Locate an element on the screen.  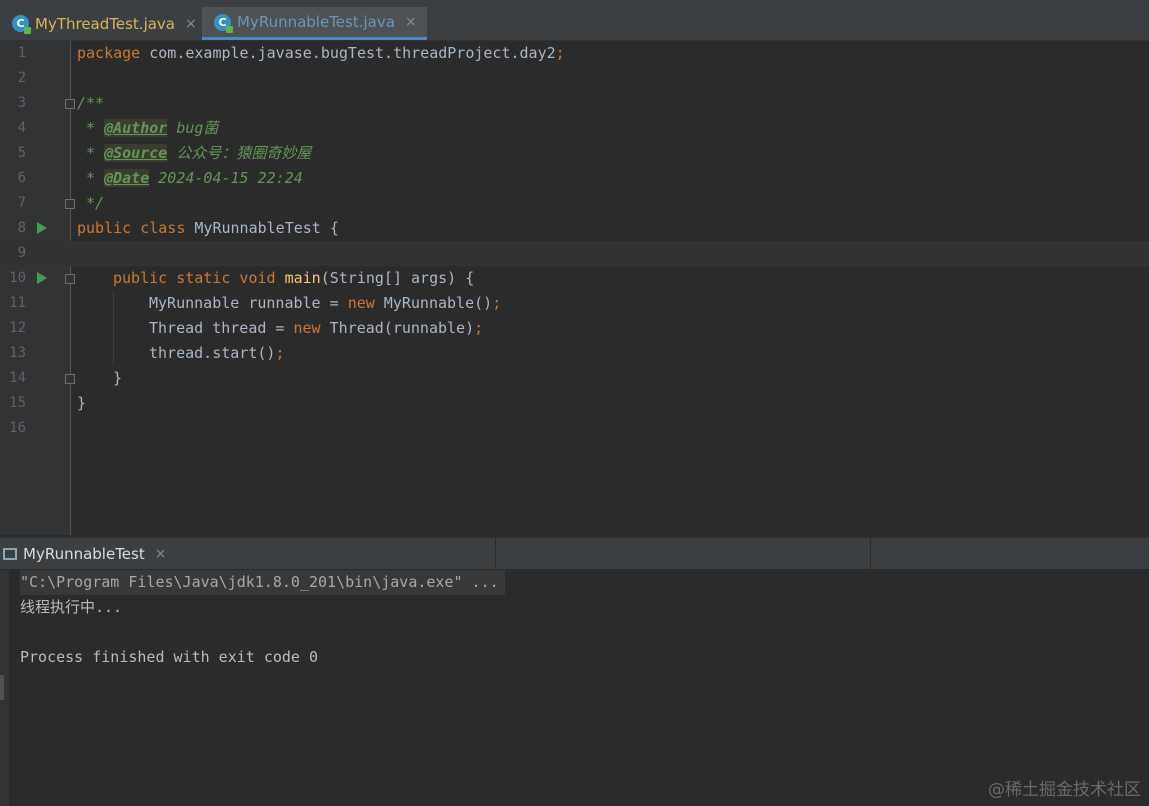
statement: Thread(runnable) is located at coordinates (397, 328).